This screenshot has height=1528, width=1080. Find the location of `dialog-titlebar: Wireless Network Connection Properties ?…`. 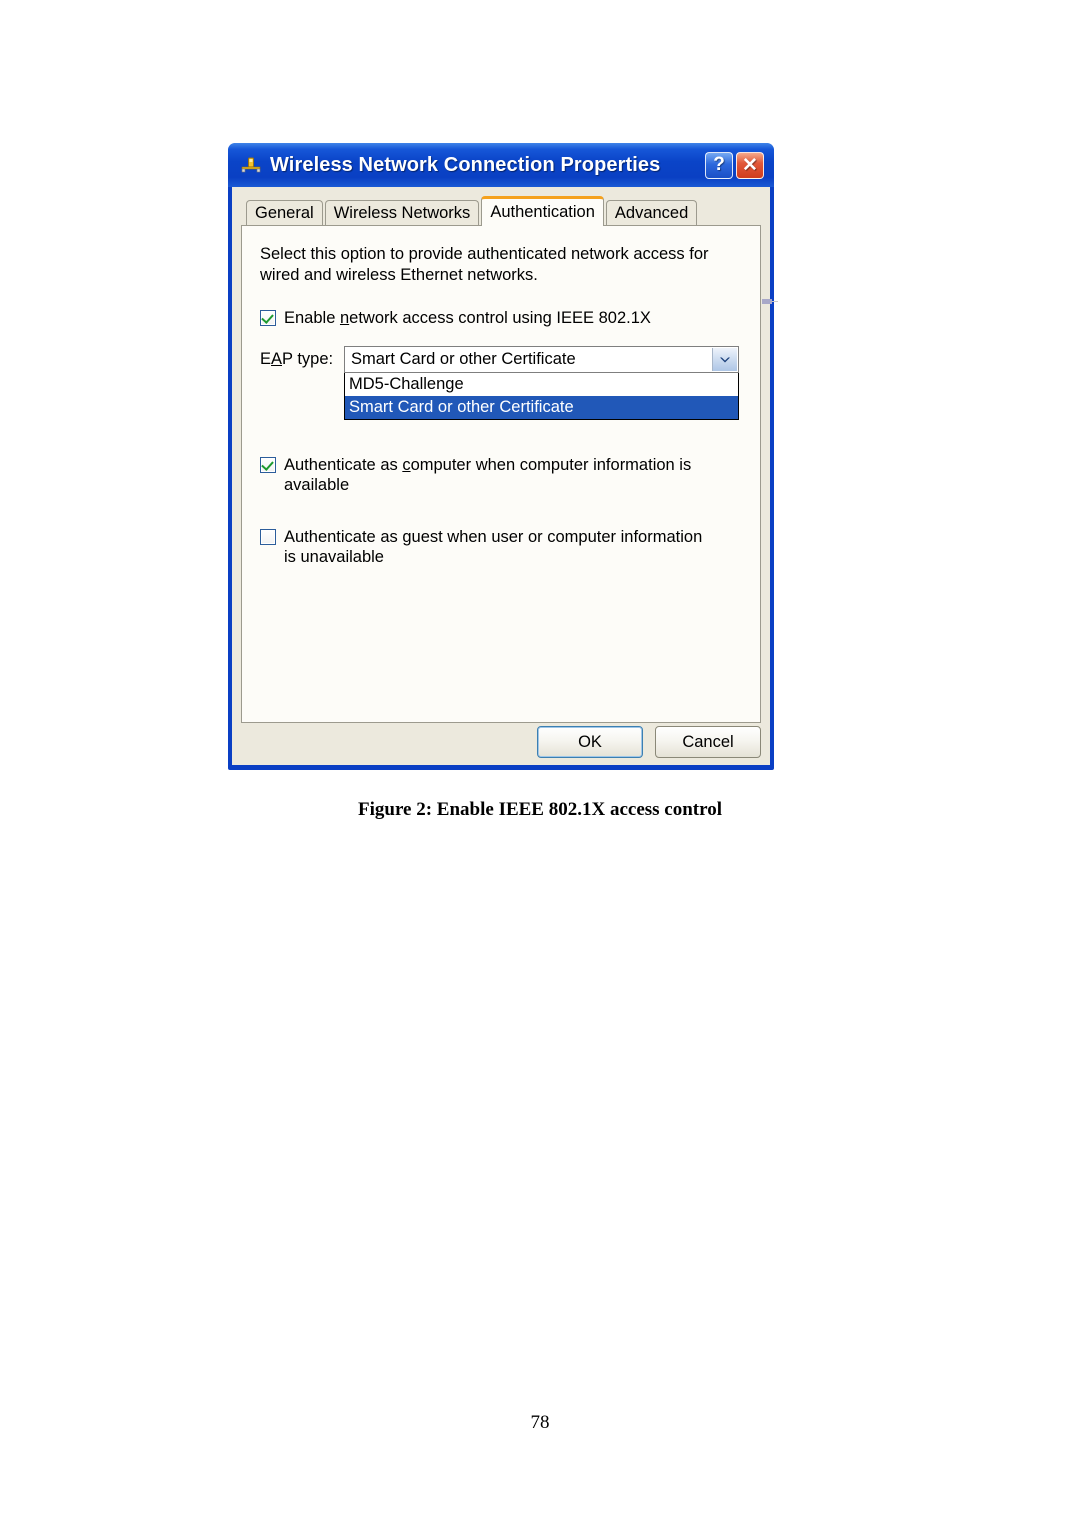

dialog-titlebar: Wireless Network Connection Properties ?… is located at coordinates (501, 165).